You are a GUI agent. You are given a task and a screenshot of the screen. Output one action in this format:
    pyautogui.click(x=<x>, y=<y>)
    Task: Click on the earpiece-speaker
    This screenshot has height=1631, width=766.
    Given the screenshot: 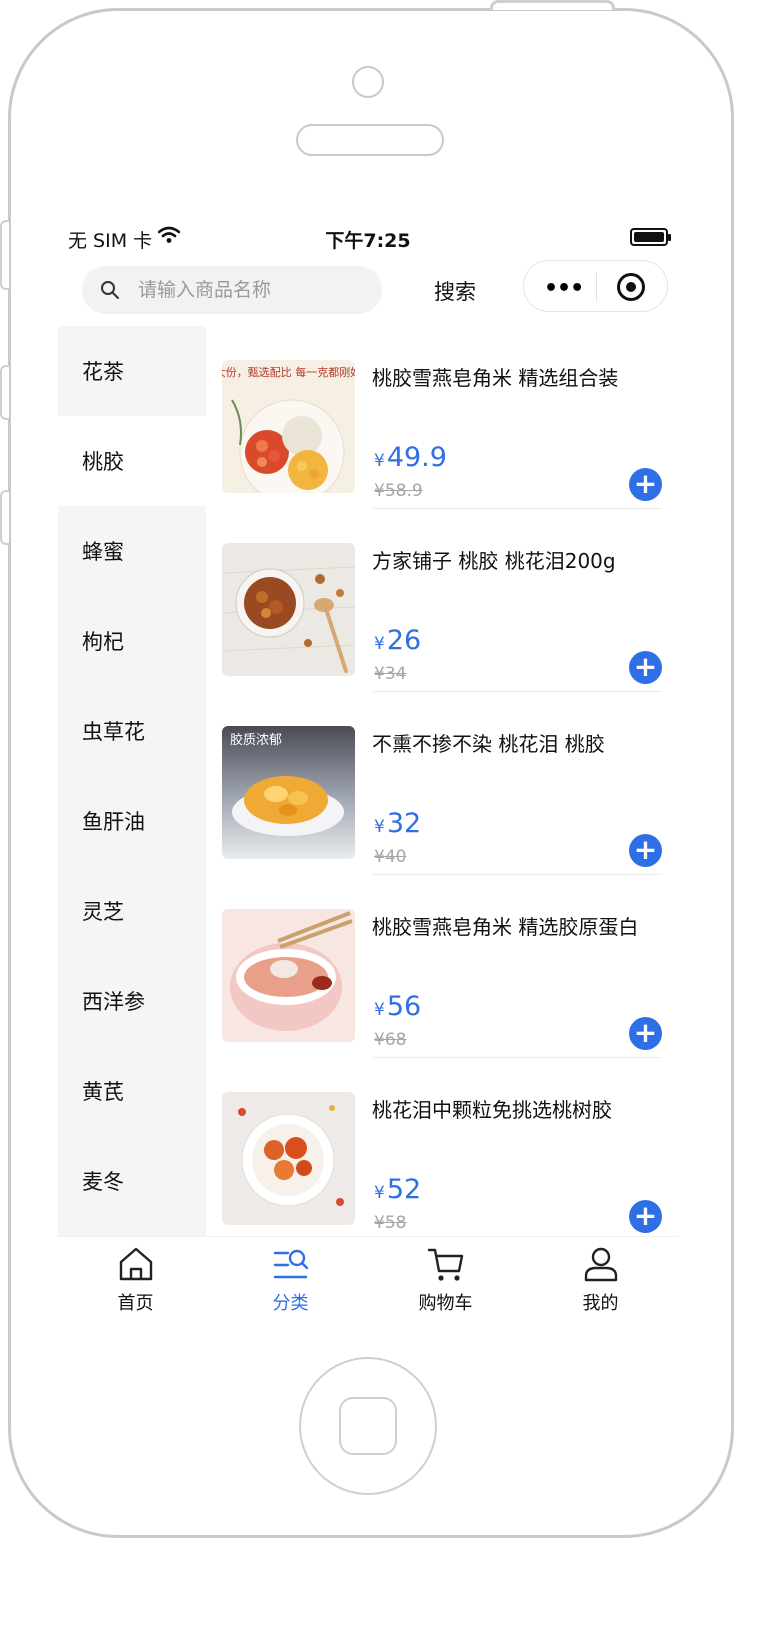 What is the action you would take?
    pyautogui.click(x=370, y=140)
    